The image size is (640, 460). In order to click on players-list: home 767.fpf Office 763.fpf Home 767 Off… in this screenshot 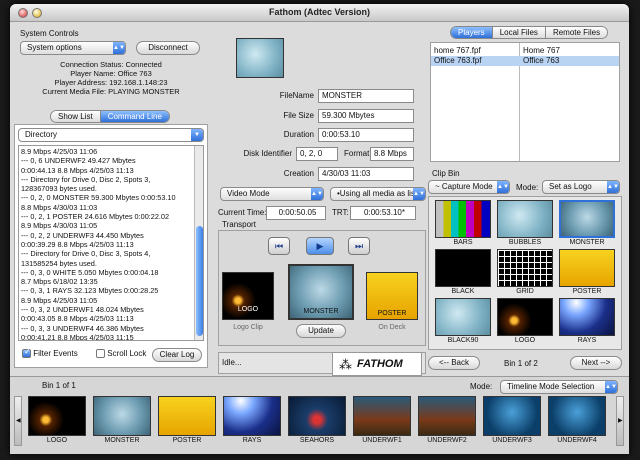, I will do `click(525, 102)`.